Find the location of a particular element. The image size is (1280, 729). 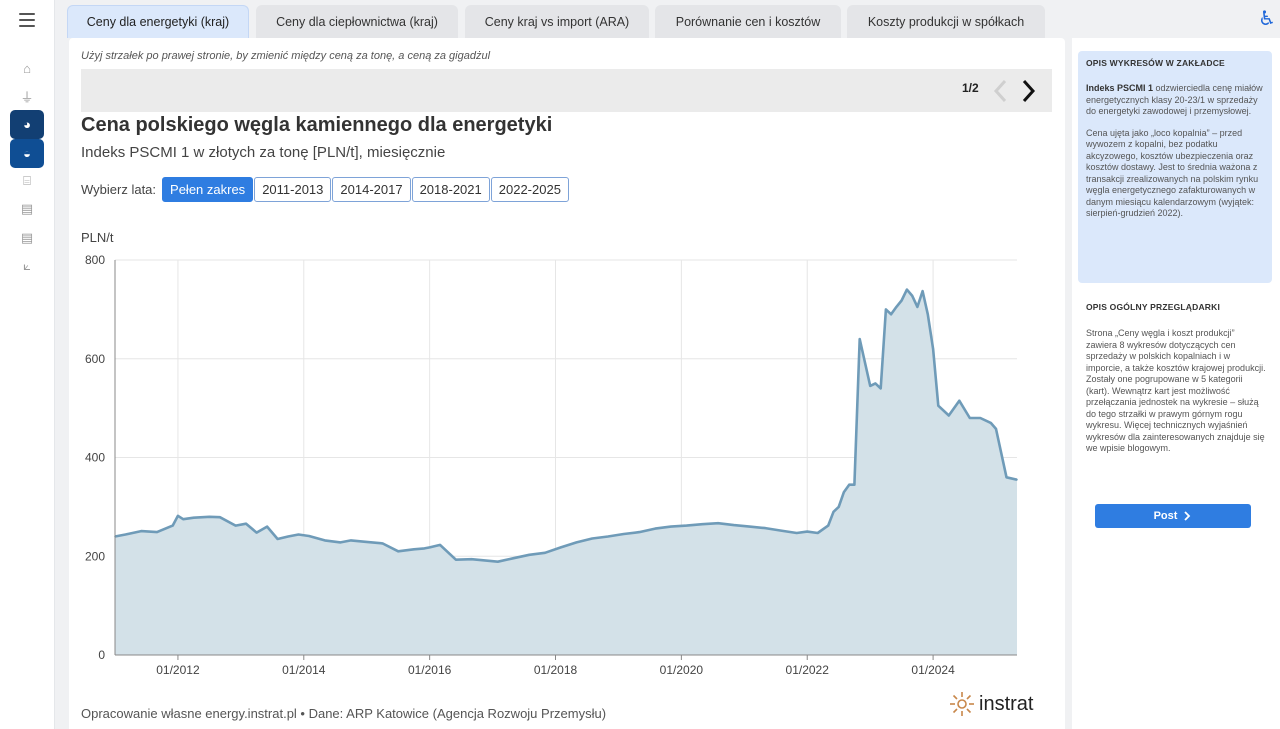

accessibility-icon: ♿ is located at coordinates (1267, 19).